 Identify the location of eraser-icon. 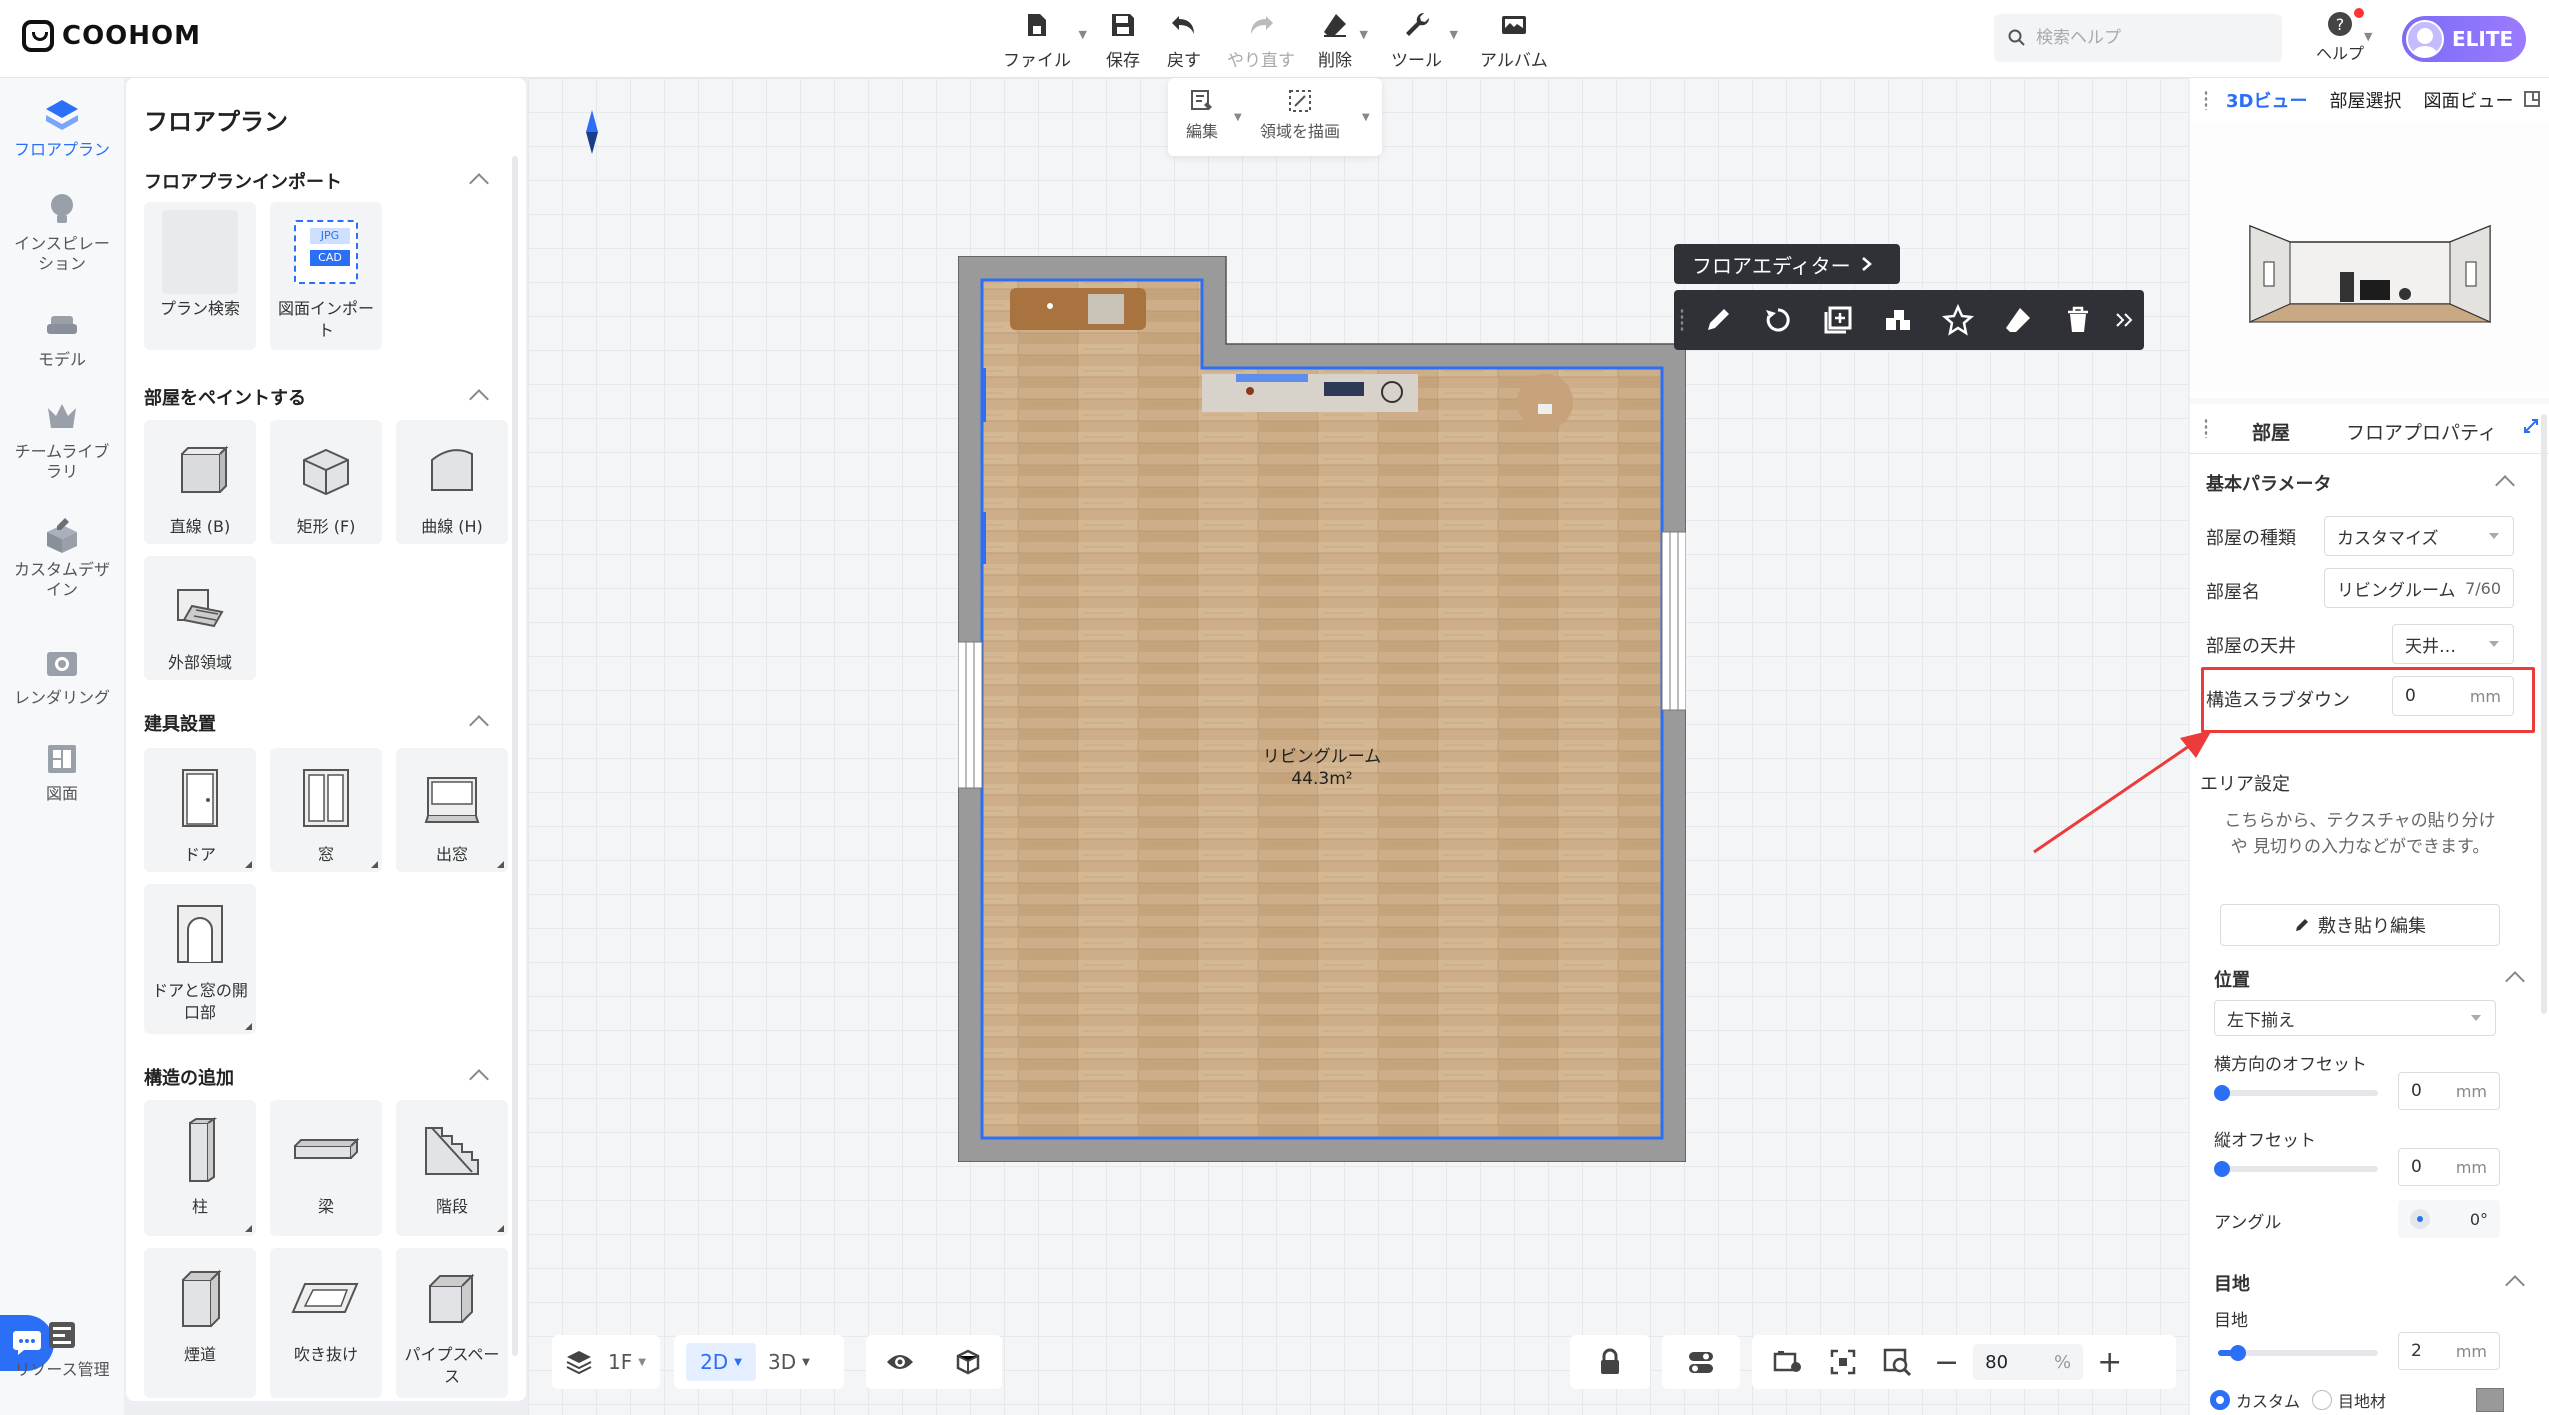
(2018, 320).